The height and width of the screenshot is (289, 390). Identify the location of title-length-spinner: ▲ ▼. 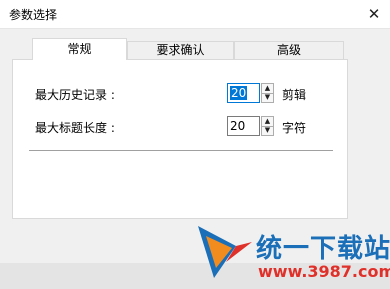
(267, 126).